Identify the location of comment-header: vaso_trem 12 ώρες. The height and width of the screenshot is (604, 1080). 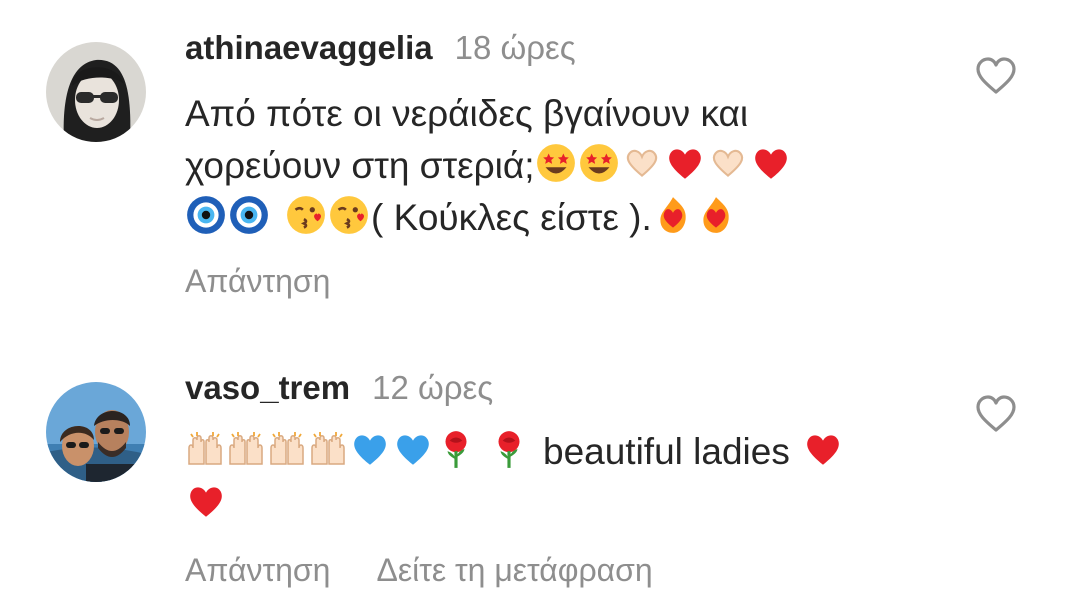
(339, 388).